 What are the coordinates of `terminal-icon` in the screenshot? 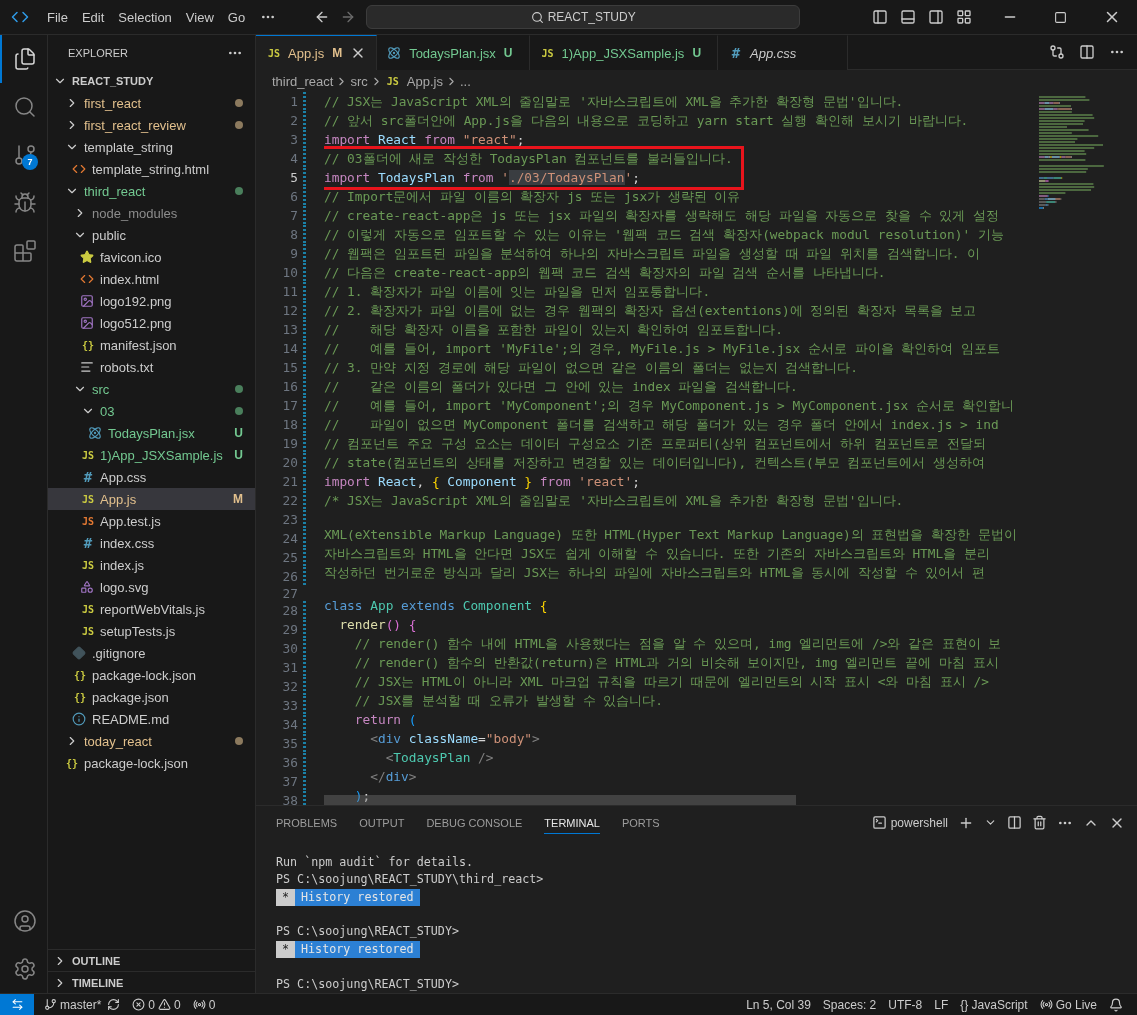 It's located at (879, 823).